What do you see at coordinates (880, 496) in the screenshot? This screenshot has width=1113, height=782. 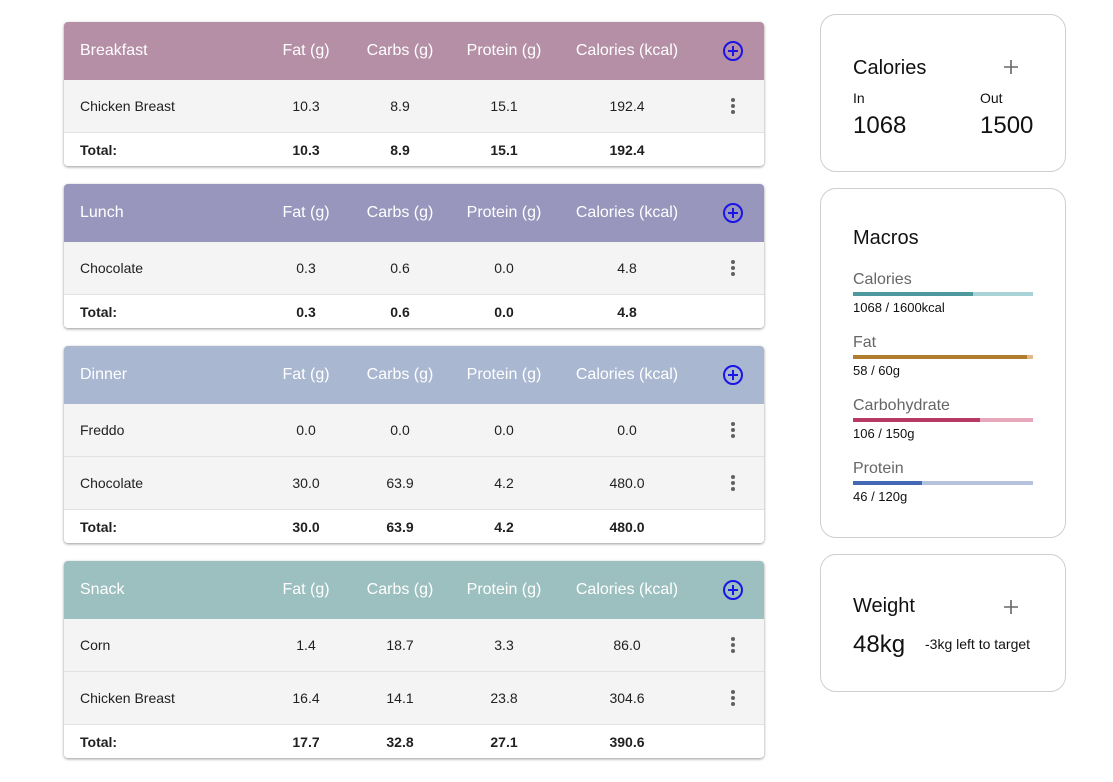 I see `macro-value: 46 / 120g` at bounding box center [880, 496].